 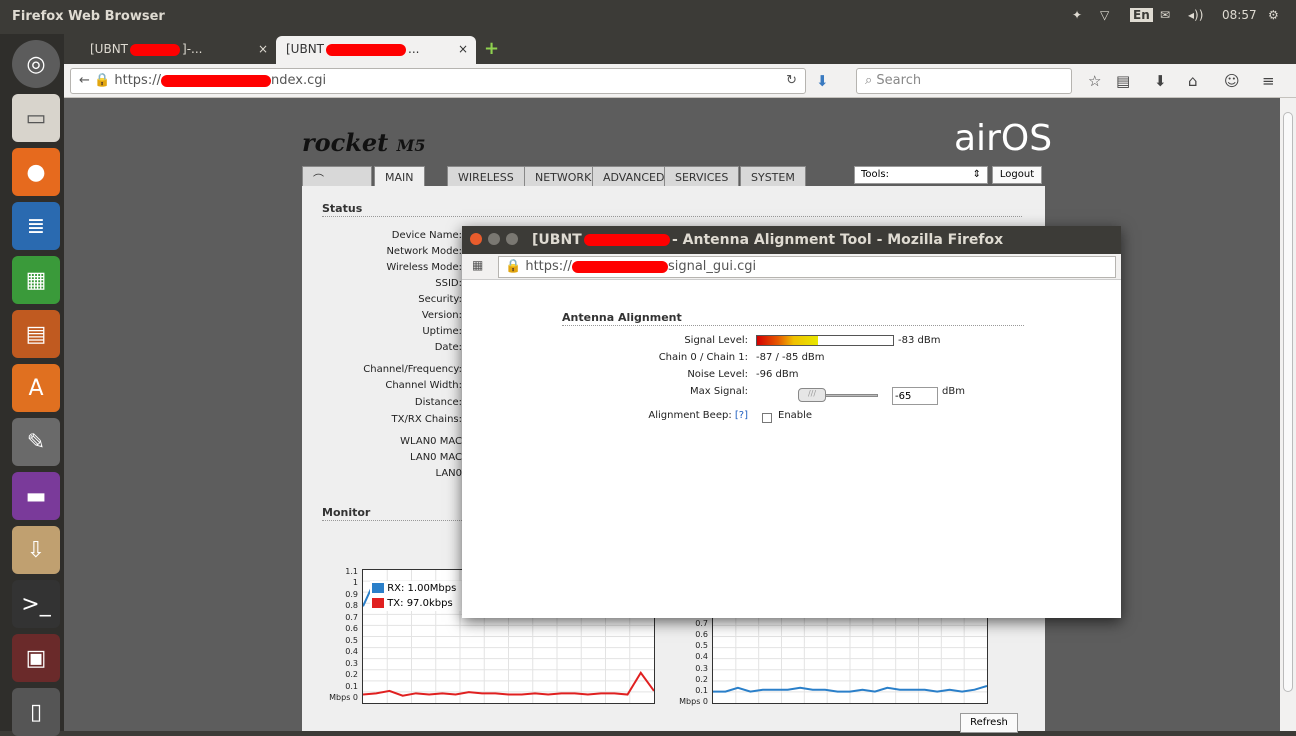 I want to click on mail-icon: ✉, so click(x=1165, y=15).